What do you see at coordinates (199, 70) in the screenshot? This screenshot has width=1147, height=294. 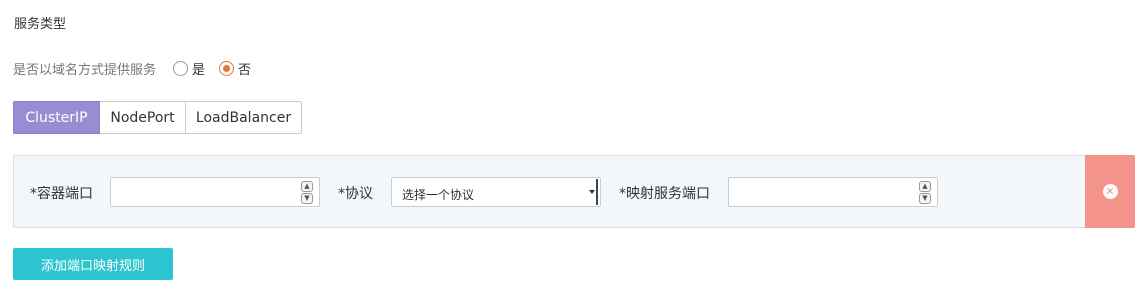 I see `radio-yes-label: 是` at bounding box center [199, 70].